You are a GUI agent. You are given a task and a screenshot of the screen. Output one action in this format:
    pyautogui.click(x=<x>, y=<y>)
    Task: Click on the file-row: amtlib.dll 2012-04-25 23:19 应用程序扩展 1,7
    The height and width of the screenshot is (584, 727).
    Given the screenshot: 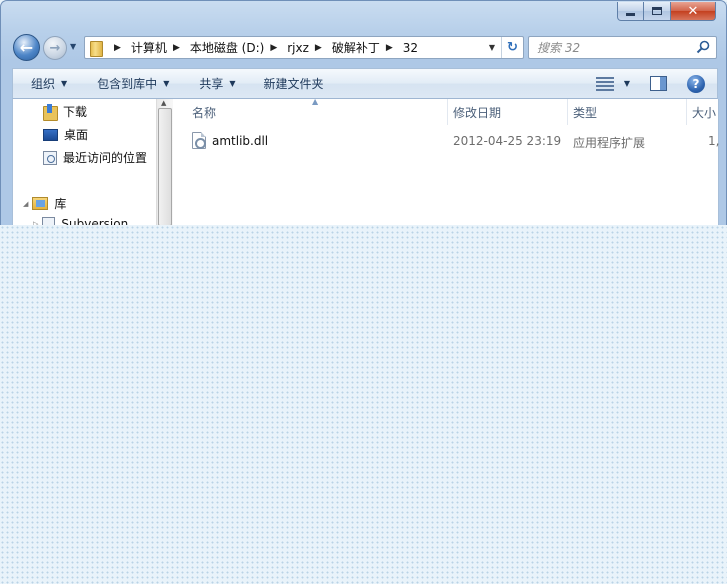 What is the action you would take?
    pyautogui.click(x=455, y=142)
    